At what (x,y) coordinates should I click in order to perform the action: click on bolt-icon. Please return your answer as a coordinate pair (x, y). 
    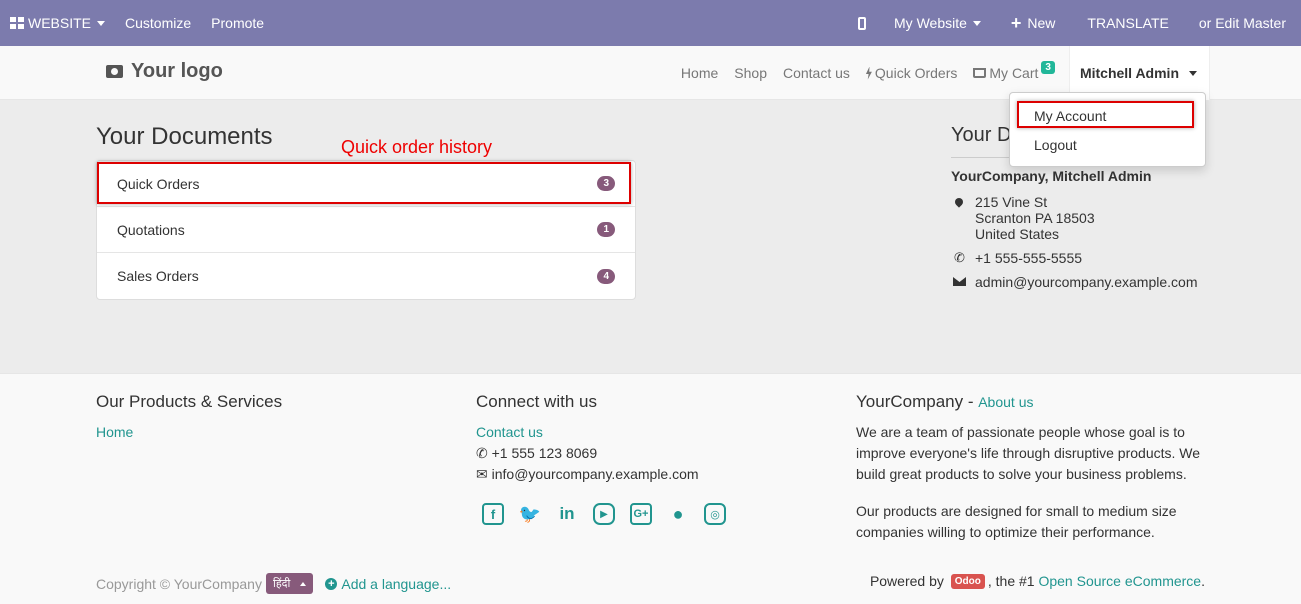
    Looking at the image, I should click on (868, 73).